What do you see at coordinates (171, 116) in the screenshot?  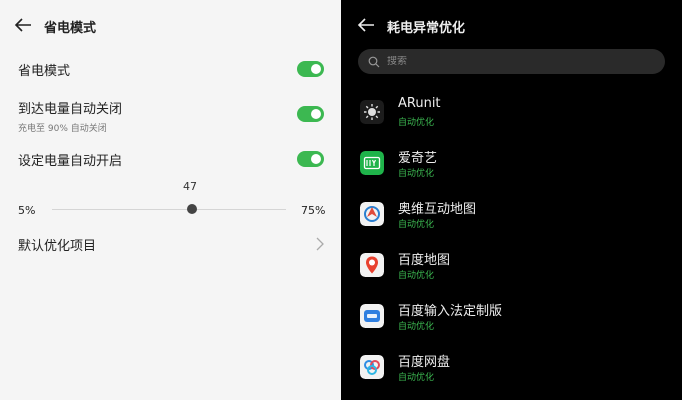 I see `setting-auto-off: 到达电量自动关闭 充电至 90% 自动关闭` at bounding box center [171, 116].